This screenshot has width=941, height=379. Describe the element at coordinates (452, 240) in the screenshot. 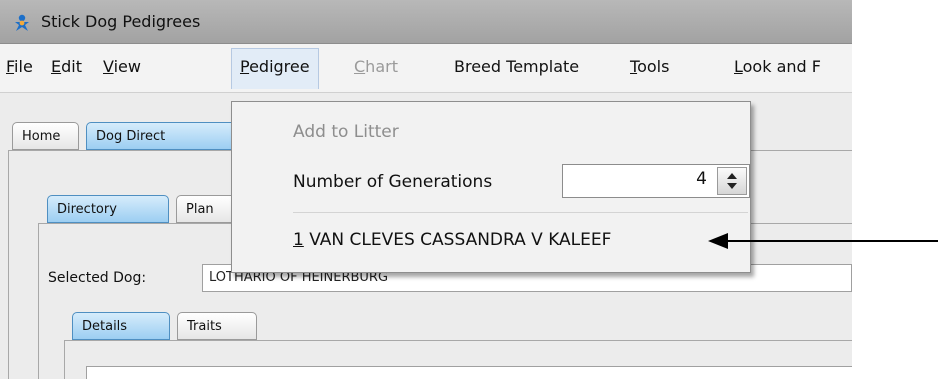

I see `menu-item-recent-dog-1: 1 VAN CLEVES CASSANDRA V KALEEF` at that location.